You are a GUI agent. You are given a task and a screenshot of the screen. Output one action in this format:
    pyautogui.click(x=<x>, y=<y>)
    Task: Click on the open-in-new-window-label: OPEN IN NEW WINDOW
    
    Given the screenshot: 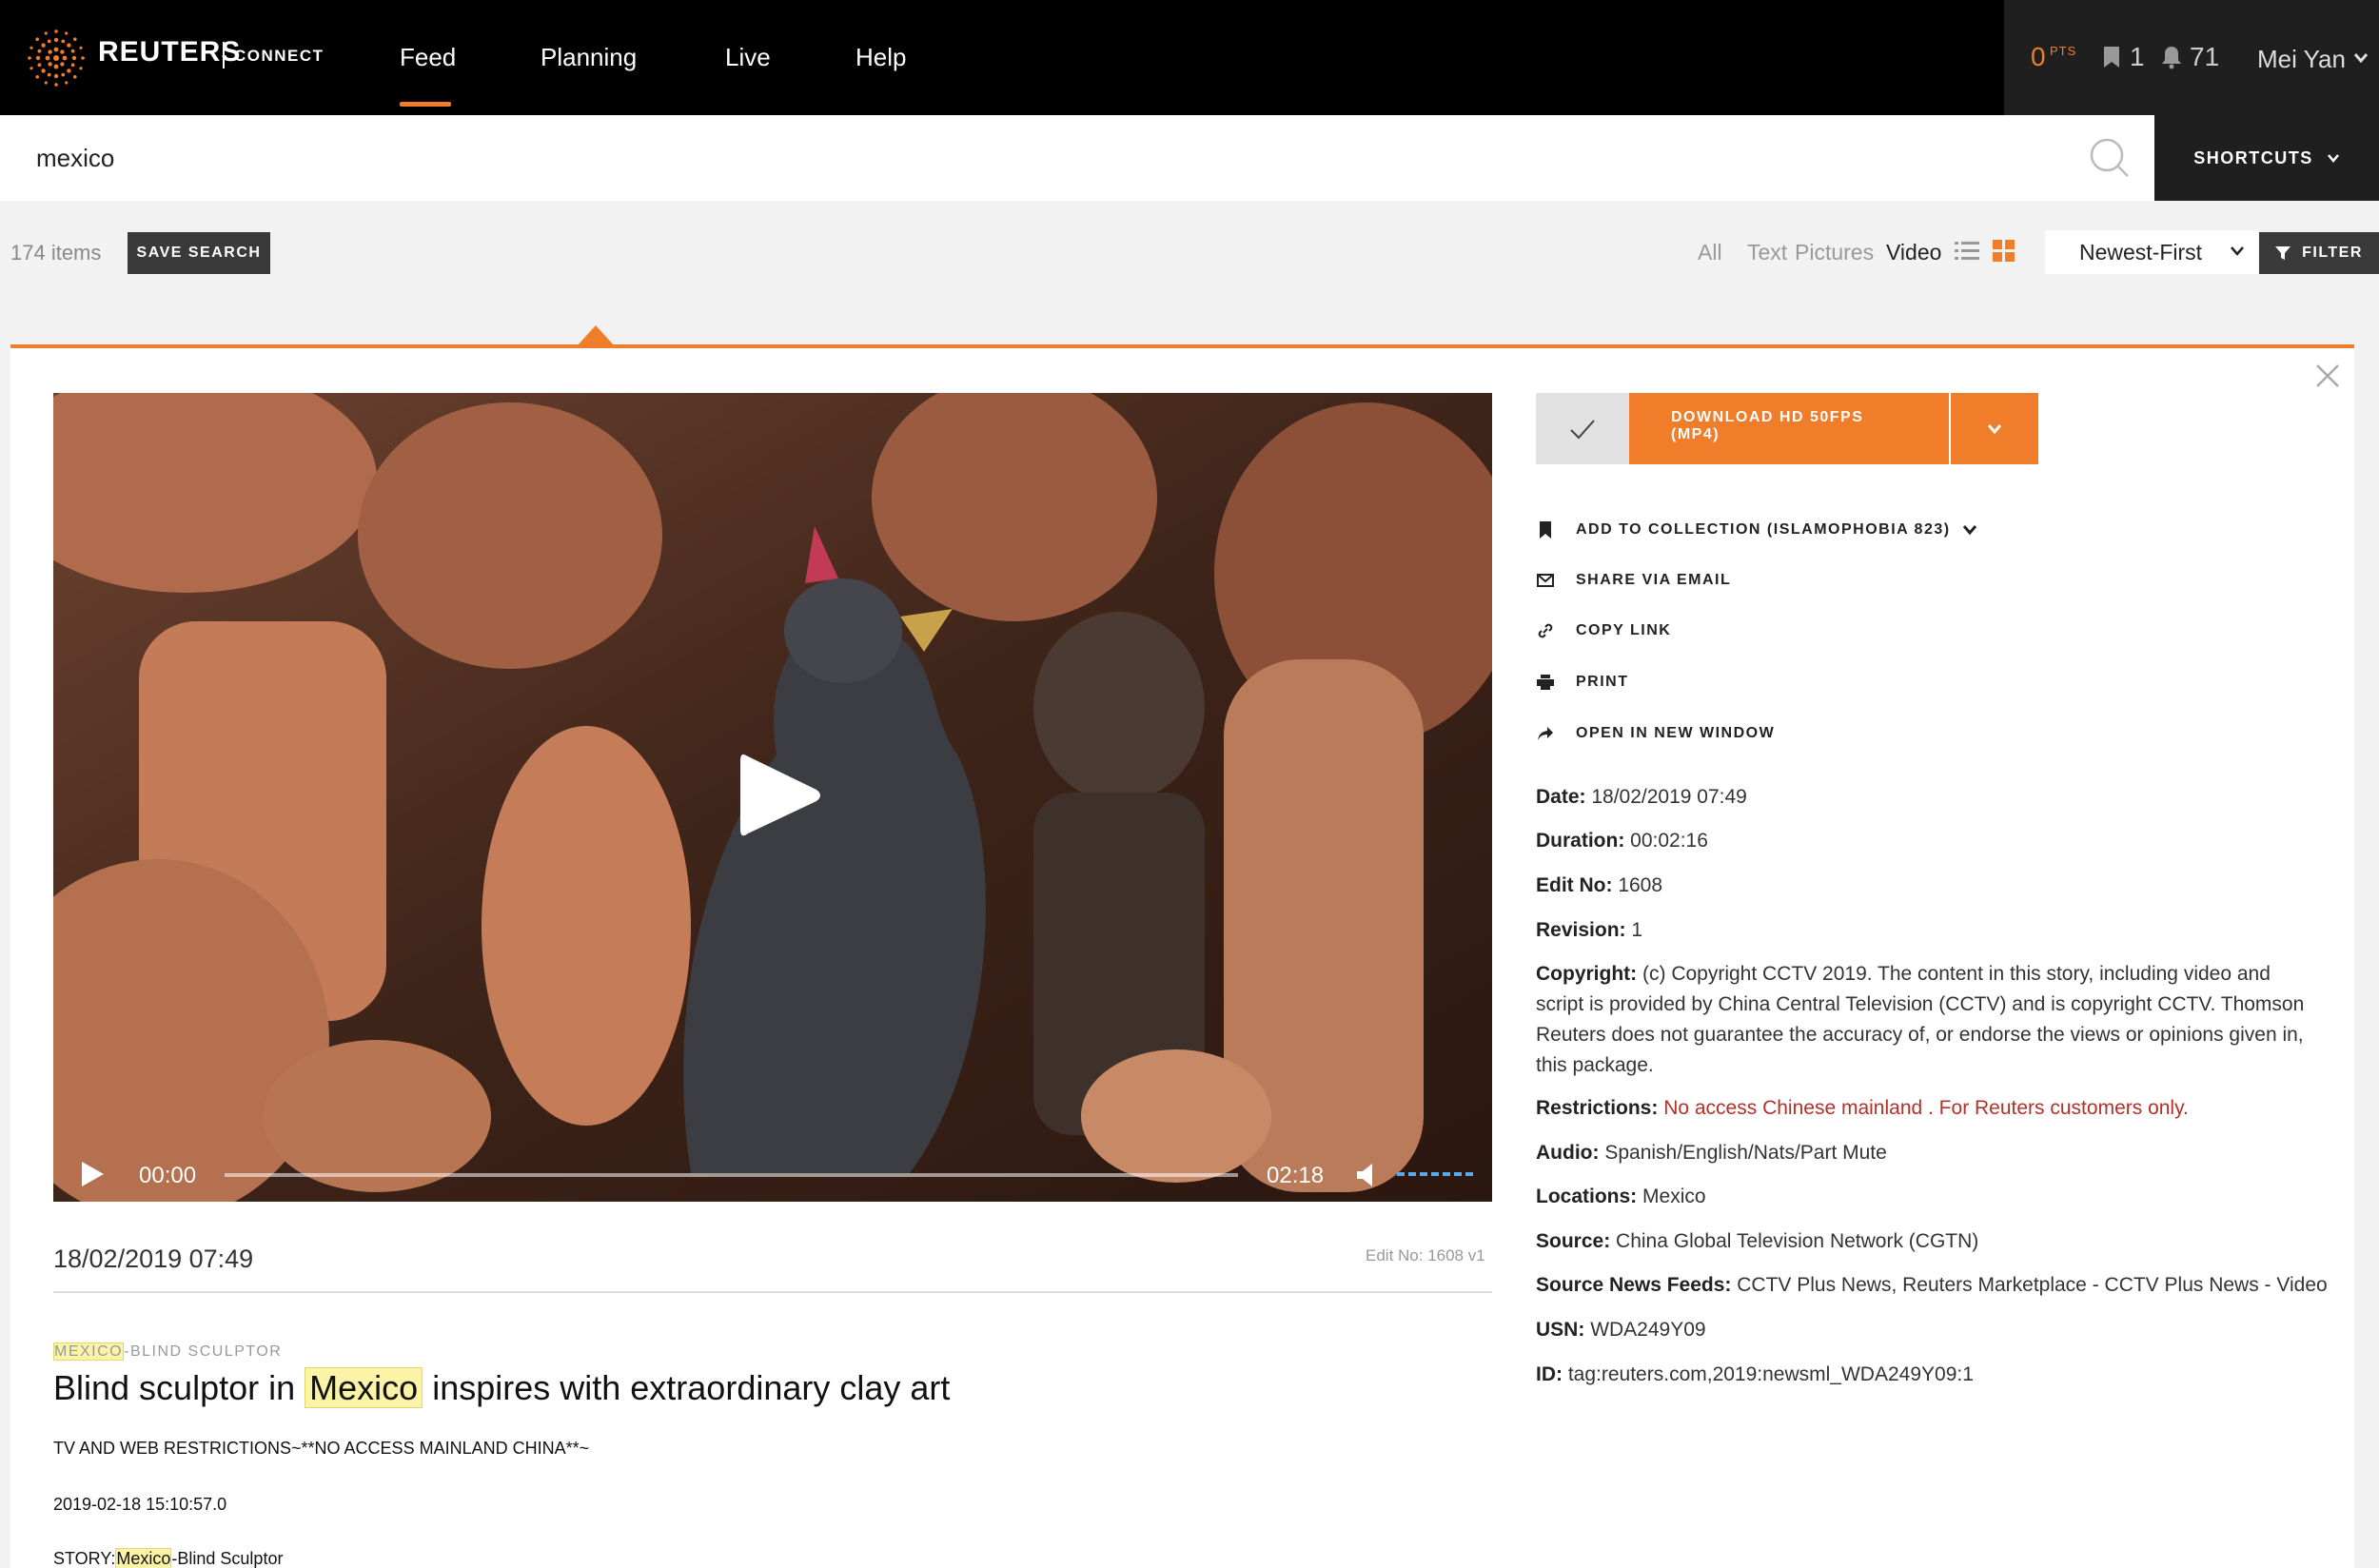 What is the action you would take?
    pyautogui.click(x=1676, y=733)
    